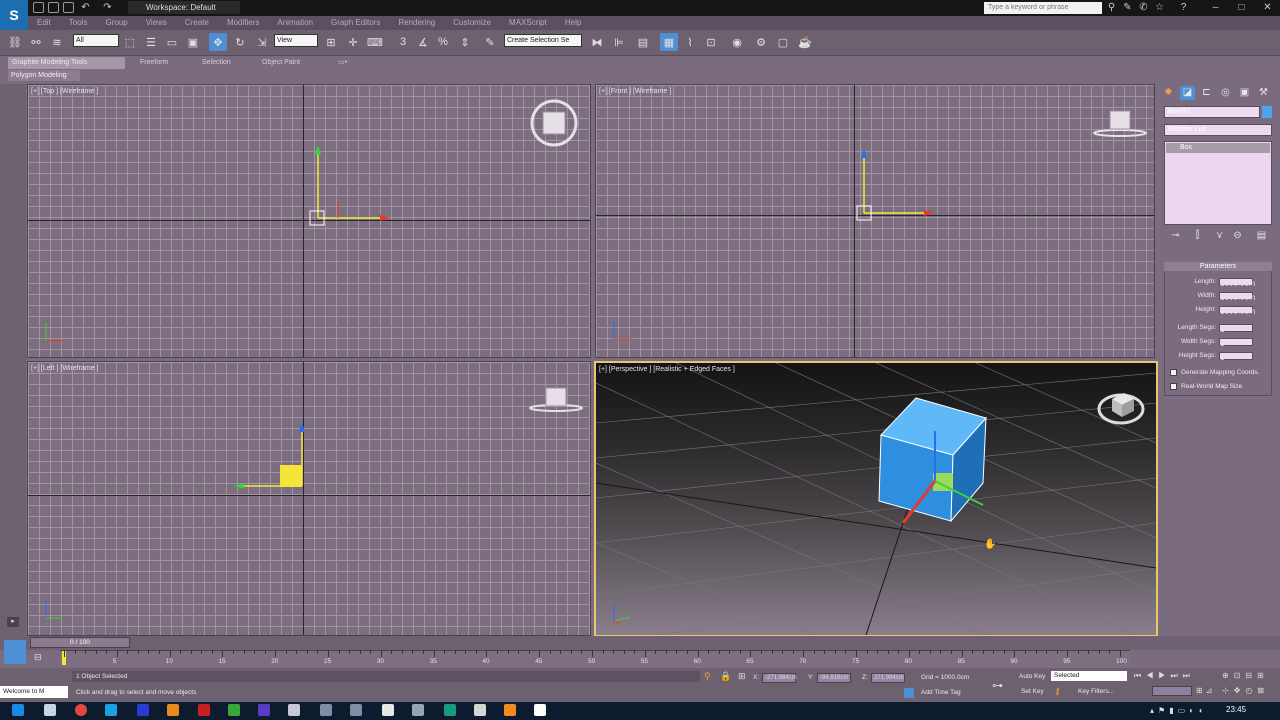  I want to click on menu-maxscript: MAXScript, so click(528, 23).